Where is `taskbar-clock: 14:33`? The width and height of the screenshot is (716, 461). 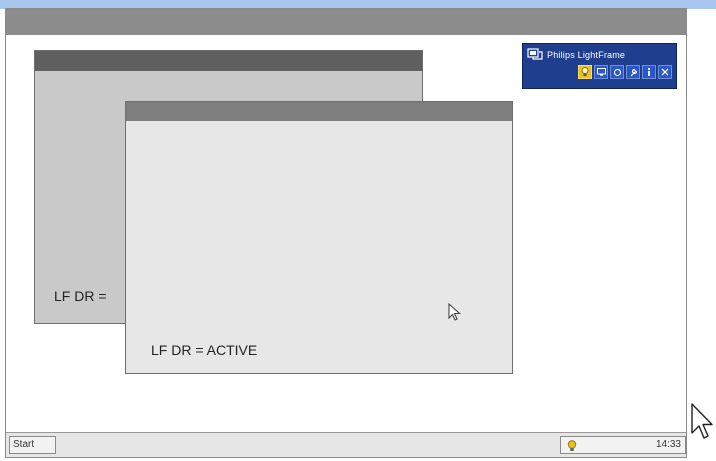 taskbar-clock: 14:33 is located at coordinates (668, 444).